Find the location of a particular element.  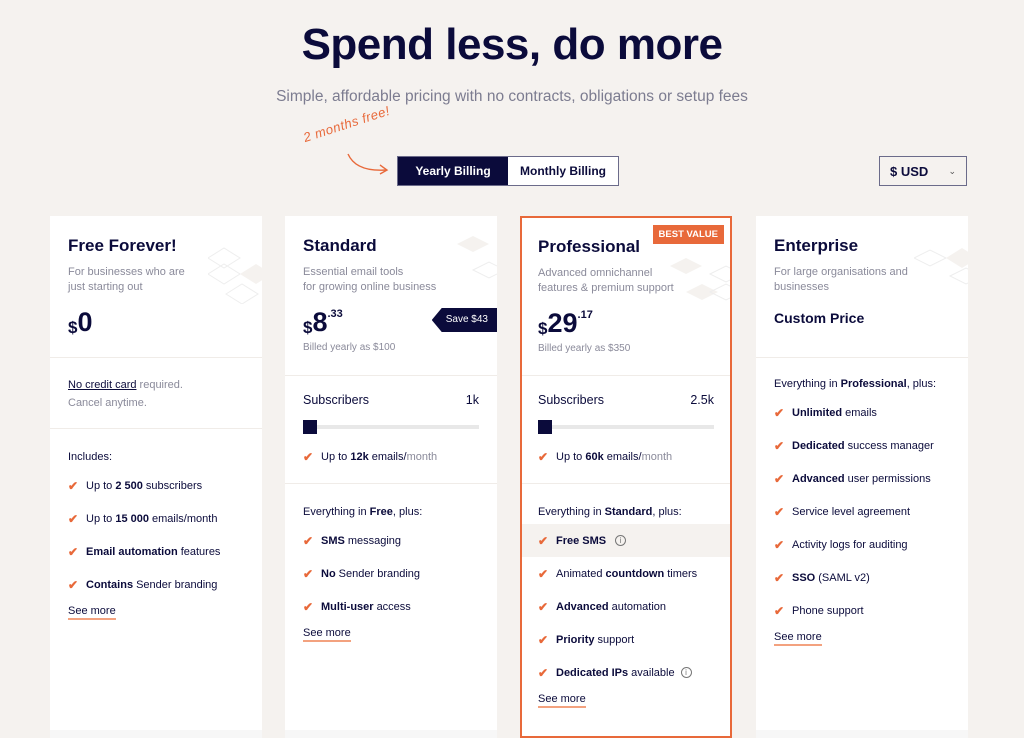

plan-description-line: for growing online business is located at coordinates (370, 287).